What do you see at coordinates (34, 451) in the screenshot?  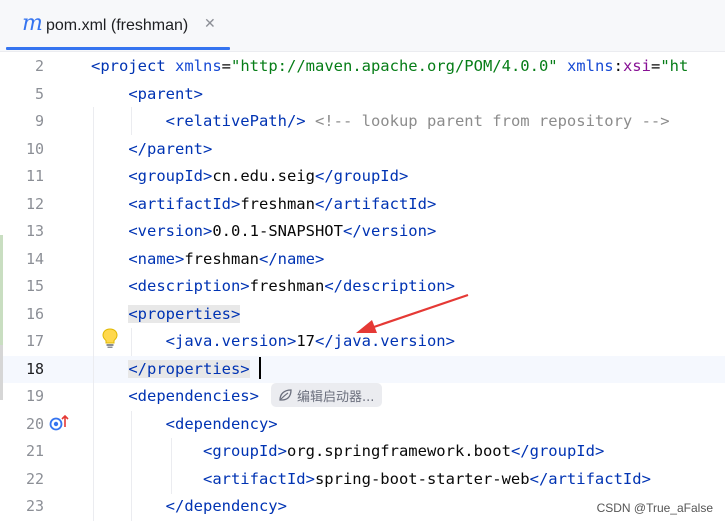 I see `line-number: 21` at bounding box center [34, 451].